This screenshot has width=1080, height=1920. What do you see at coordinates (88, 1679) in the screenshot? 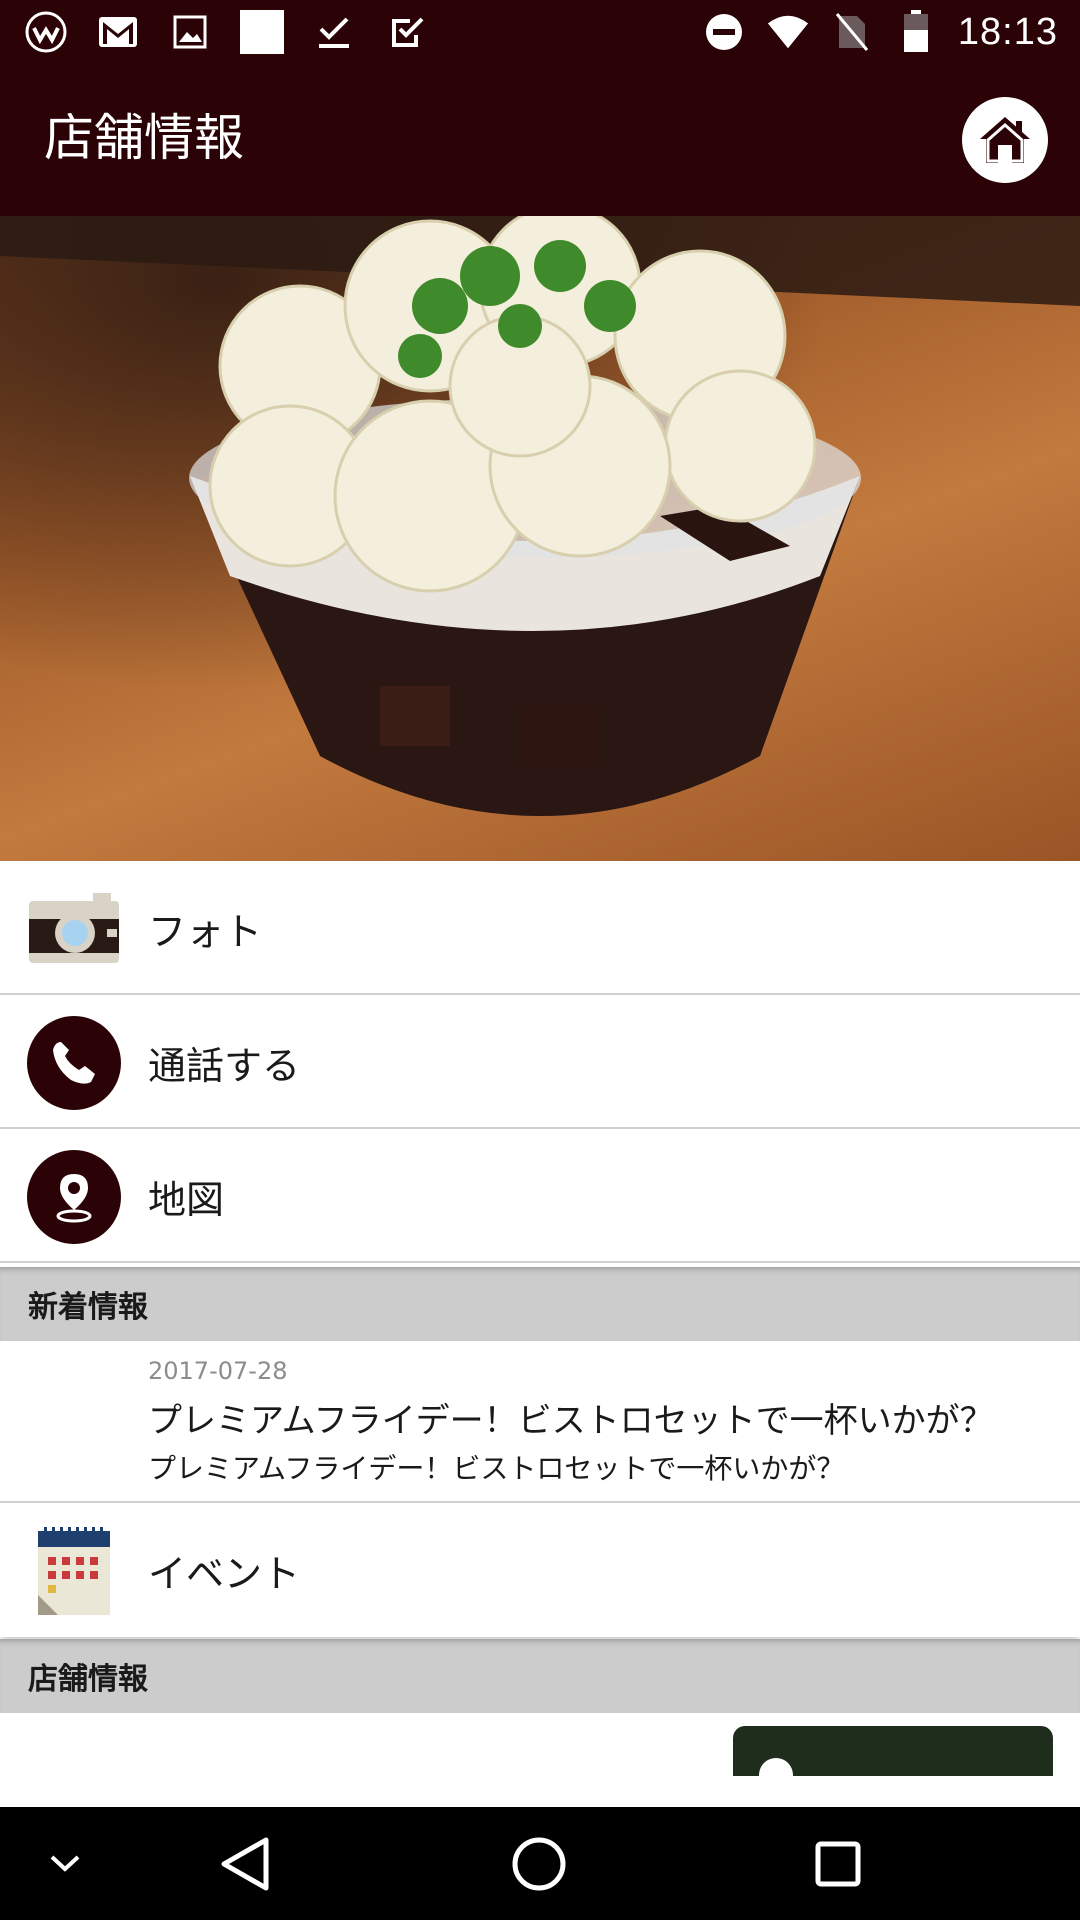
I see `section-header-label: 店舗情報` at bounding box center [88, 1679].